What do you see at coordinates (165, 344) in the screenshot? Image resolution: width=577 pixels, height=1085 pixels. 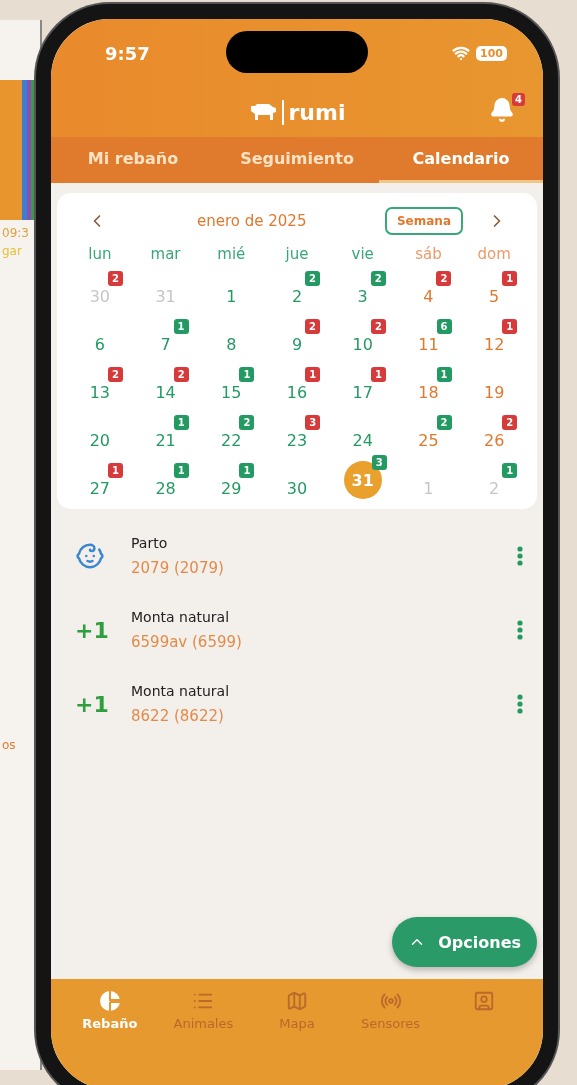 I see `calendar-day: 7` at bounding box center [165, 344].